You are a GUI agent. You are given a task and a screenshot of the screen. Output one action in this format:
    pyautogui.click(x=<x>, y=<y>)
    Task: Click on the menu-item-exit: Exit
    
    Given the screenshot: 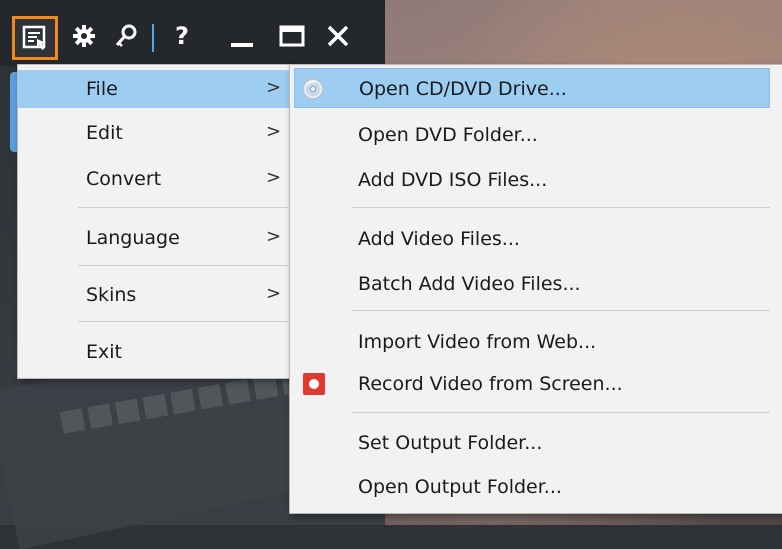 What is the action you would take?
    pyautogui.click(x=154, y=352)
    